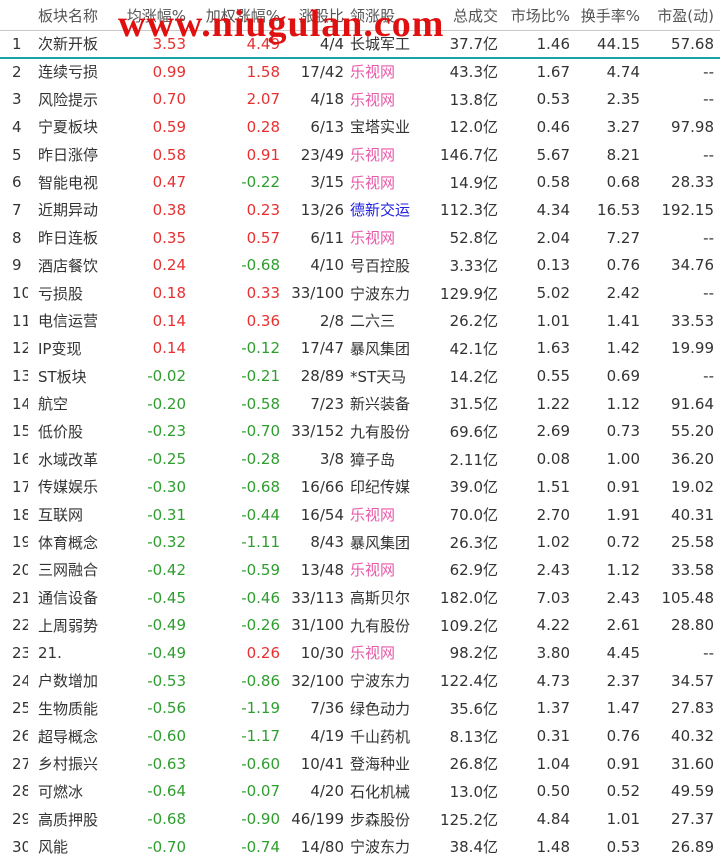  What do you see at coordinates (166, 625) in the screenshot?
I see `avg-change: -0.49` at bounding box center [166, 625].